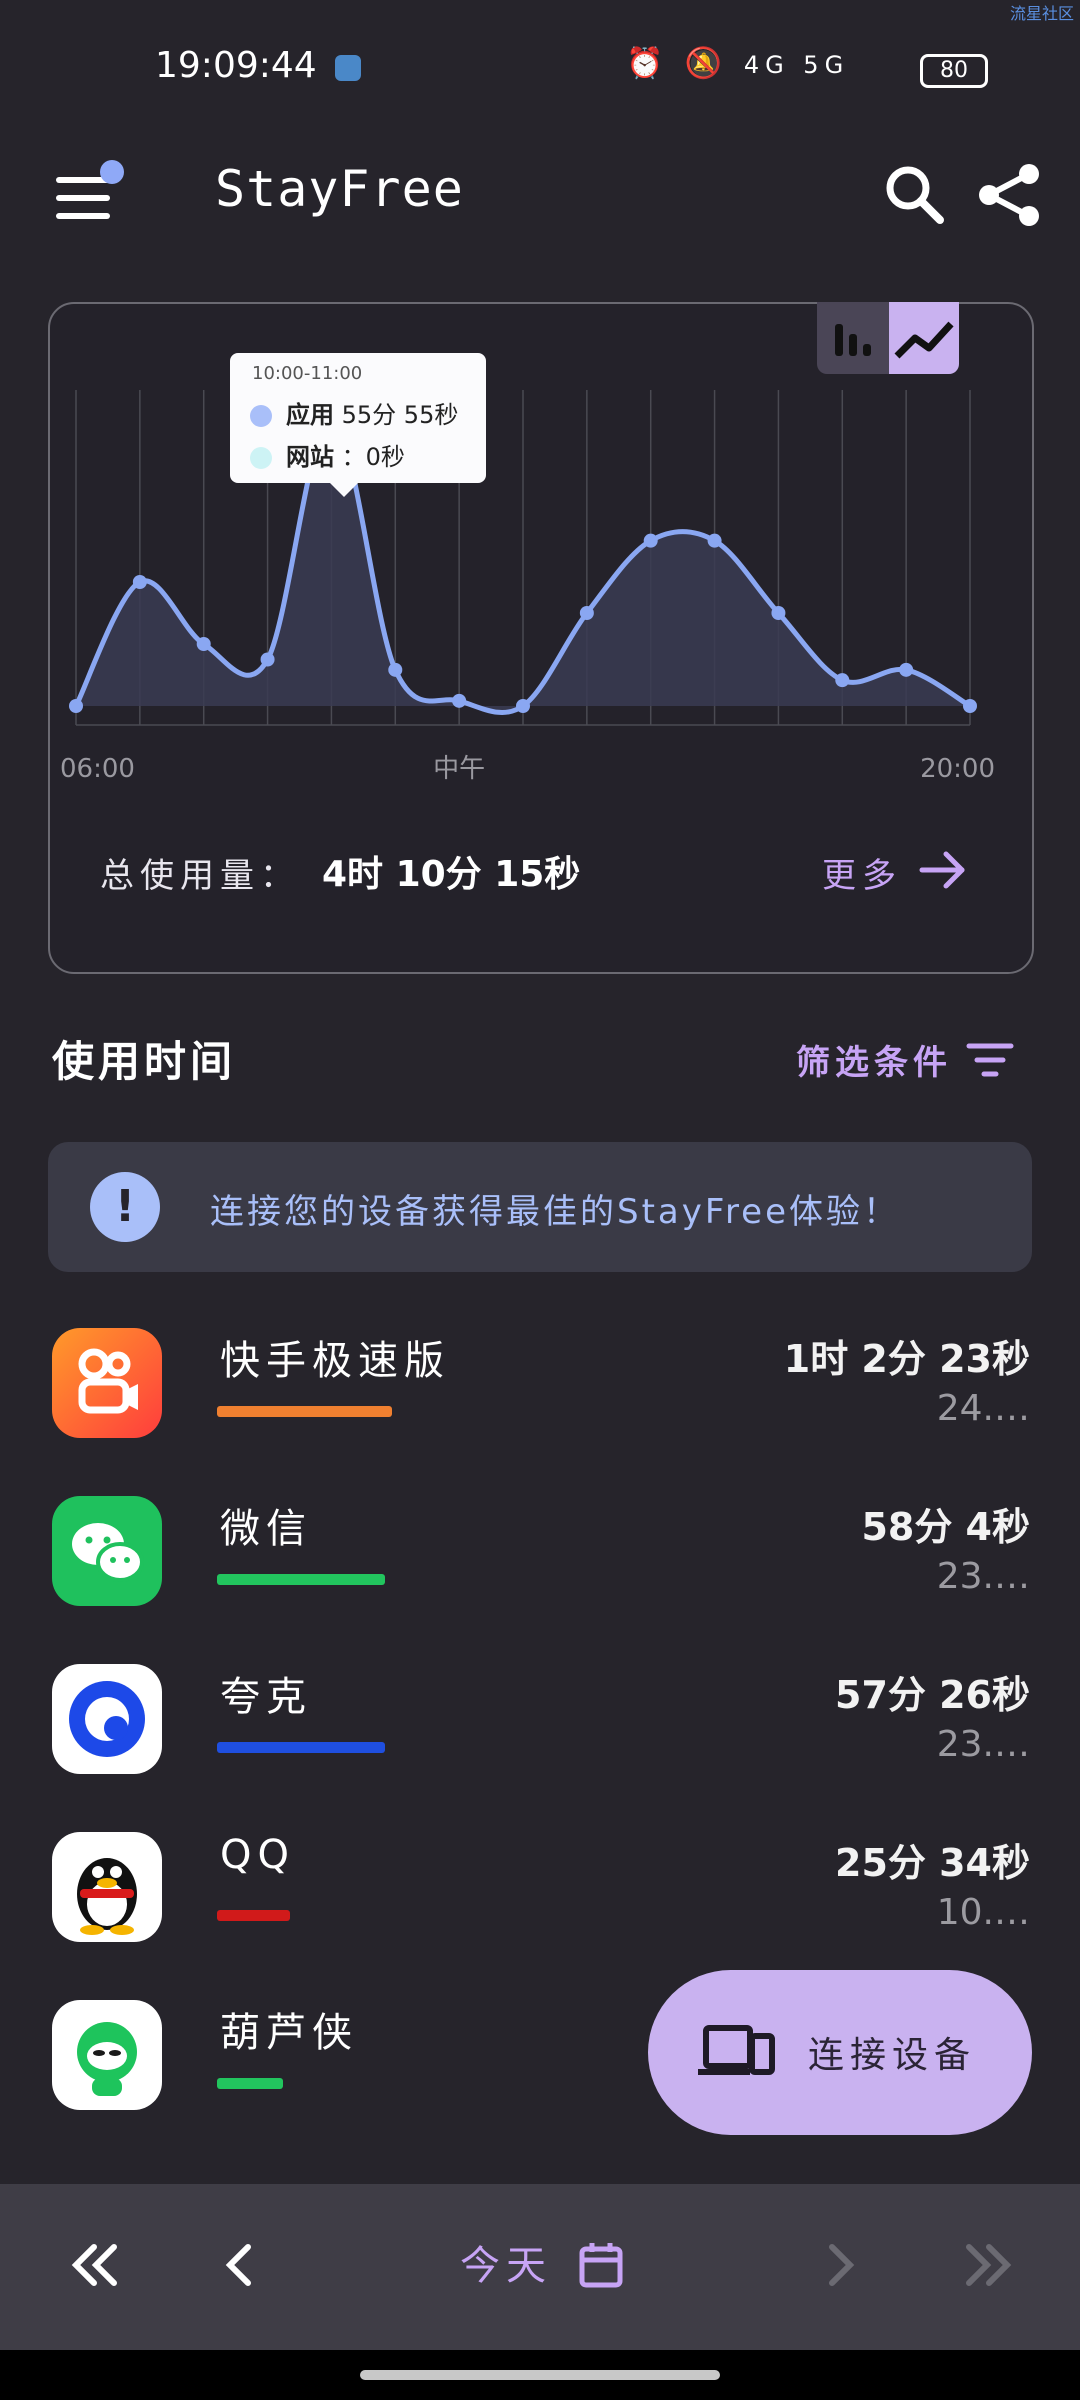 Image resolution: width=1080 pixels, height=2400 pixels. What do you see at coordinates (97, 769) in the screenshot?
I see `x-tick-label: 06:00` at bounding box center [97, 769].